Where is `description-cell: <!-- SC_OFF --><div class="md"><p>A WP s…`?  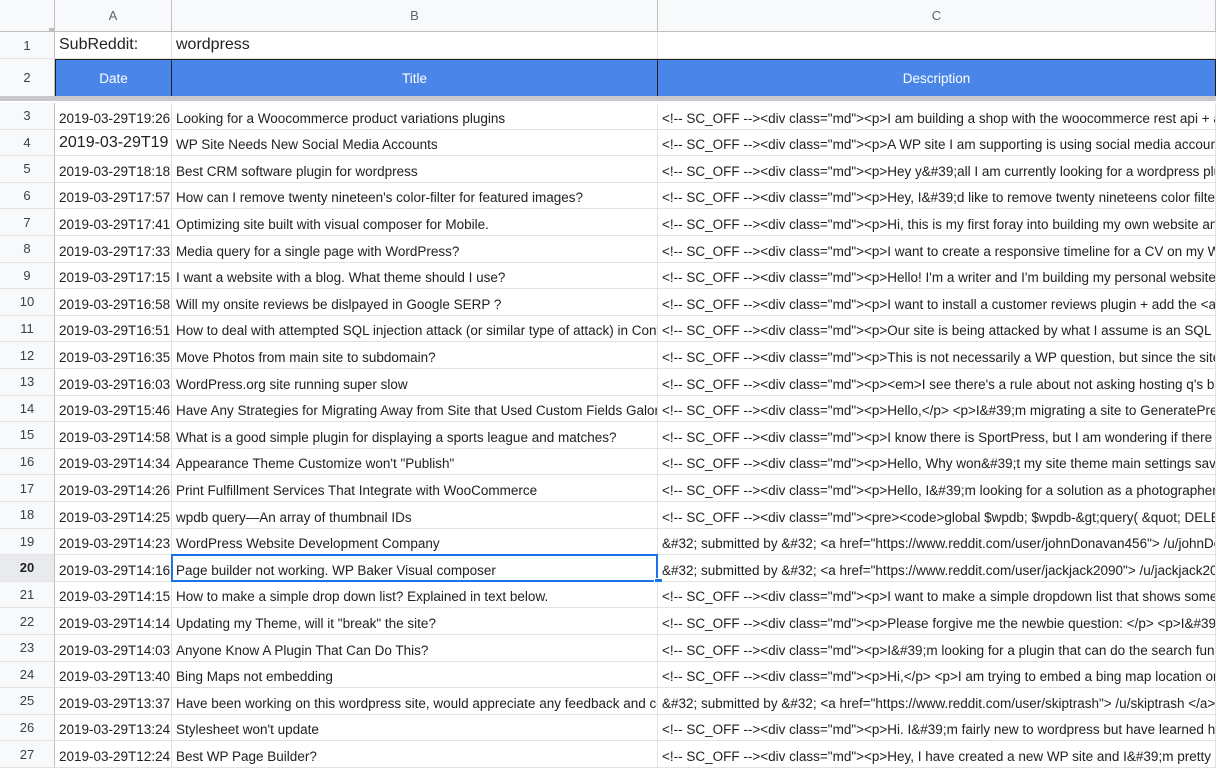 description-cell: <!-- SC_OFF --><div class="md"><p>A WP s… is located at coordinates (937, 143).